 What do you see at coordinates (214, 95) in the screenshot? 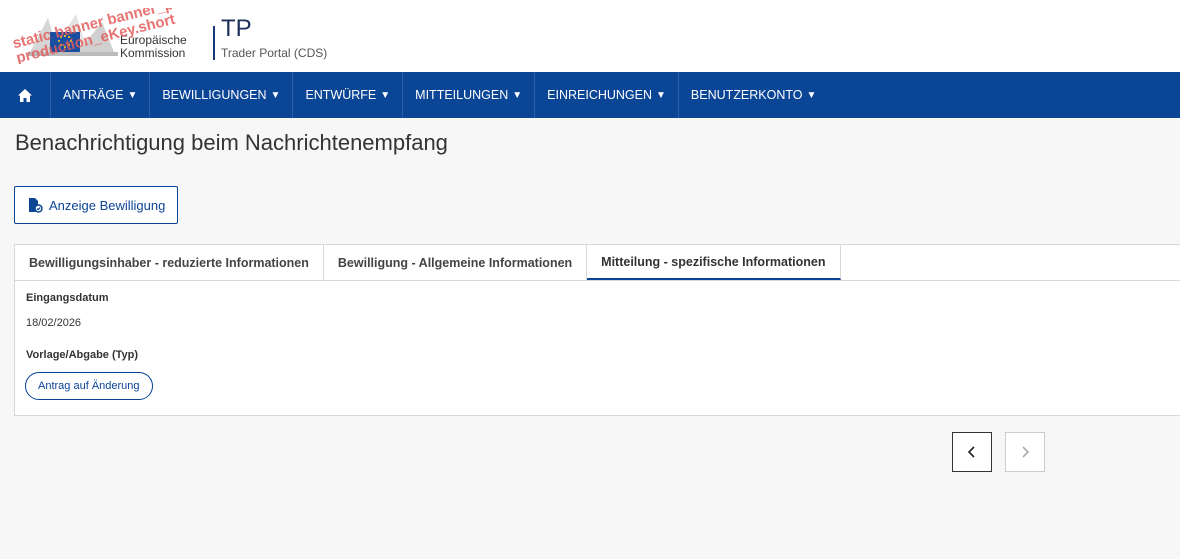
I see `nav-item-label: BEWILLIGUNGEN` at bounding box center [214, 95].